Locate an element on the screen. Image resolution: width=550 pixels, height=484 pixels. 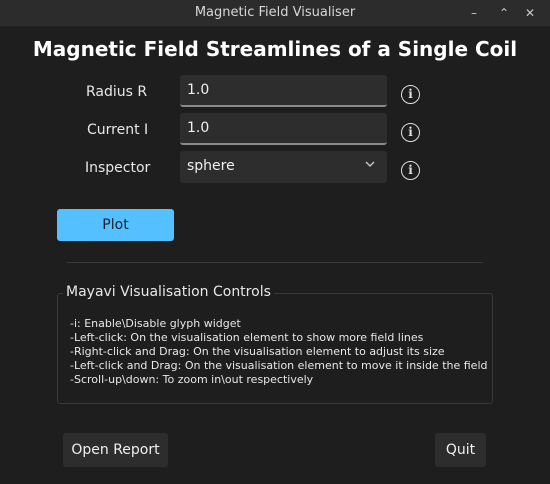
radius-info-icon: i is located at coordinates (410, 94).